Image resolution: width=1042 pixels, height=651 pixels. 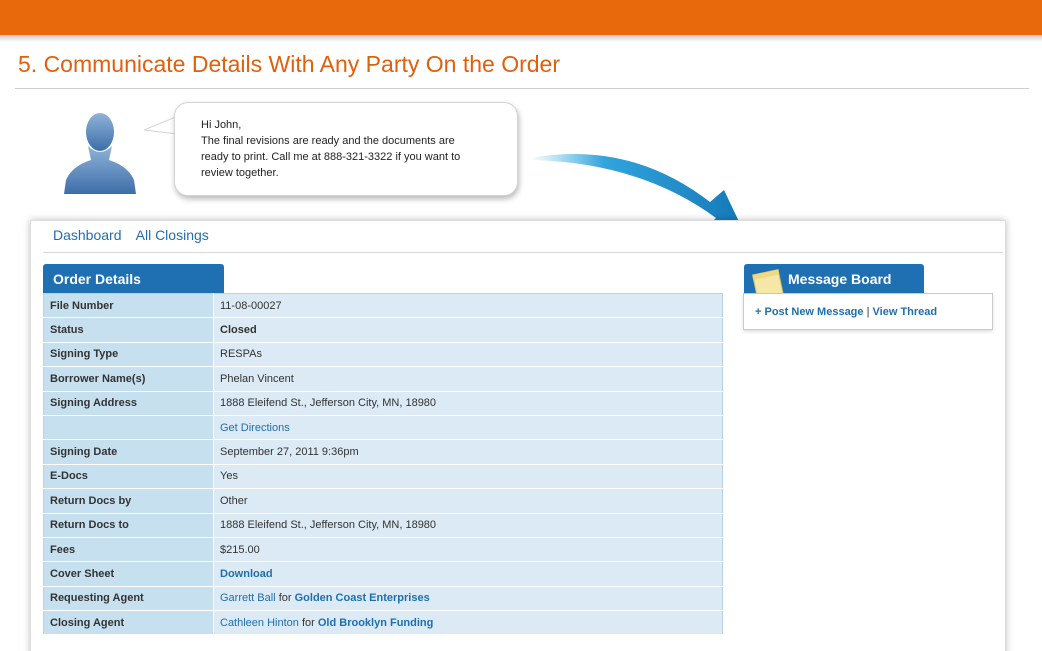 I want to click on table-row: Get Directions, so click(x=383, y=428).